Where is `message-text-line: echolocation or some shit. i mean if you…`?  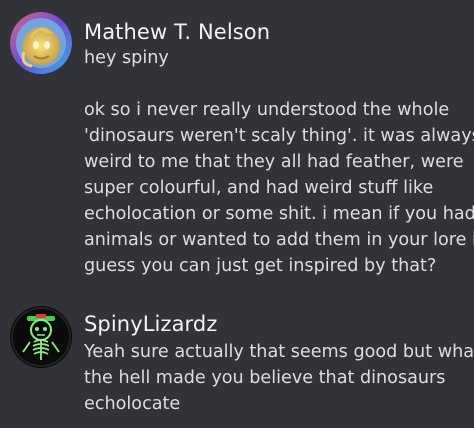
message-text-line: echolocation or some shit. i mean if you… is located at coordinates (279, 214).